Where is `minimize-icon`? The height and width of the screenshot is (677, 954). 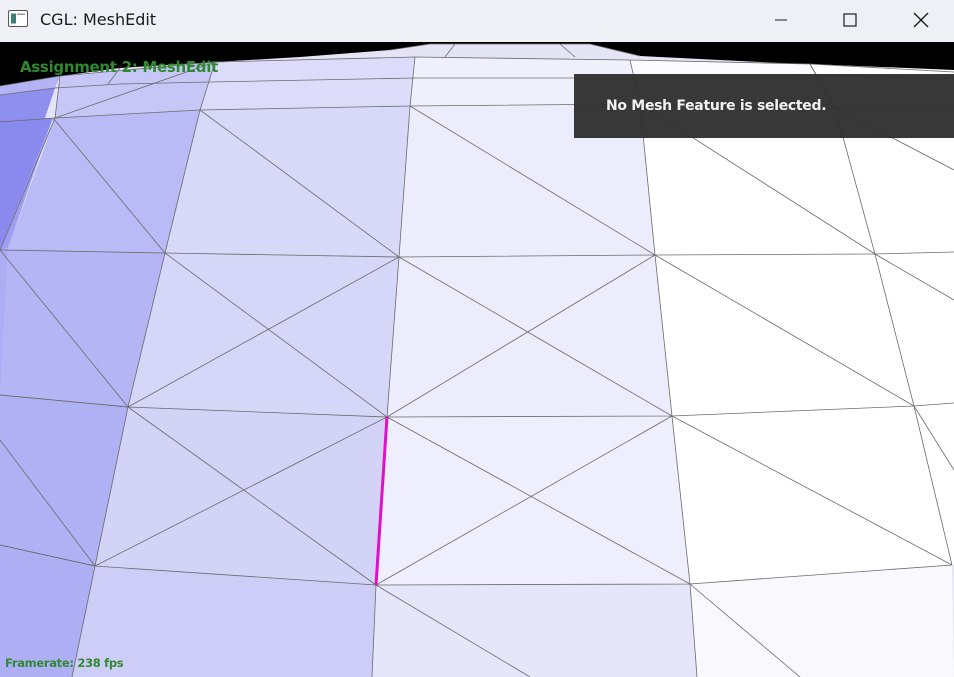
minimize-icon is located at coordinates (781, 20).